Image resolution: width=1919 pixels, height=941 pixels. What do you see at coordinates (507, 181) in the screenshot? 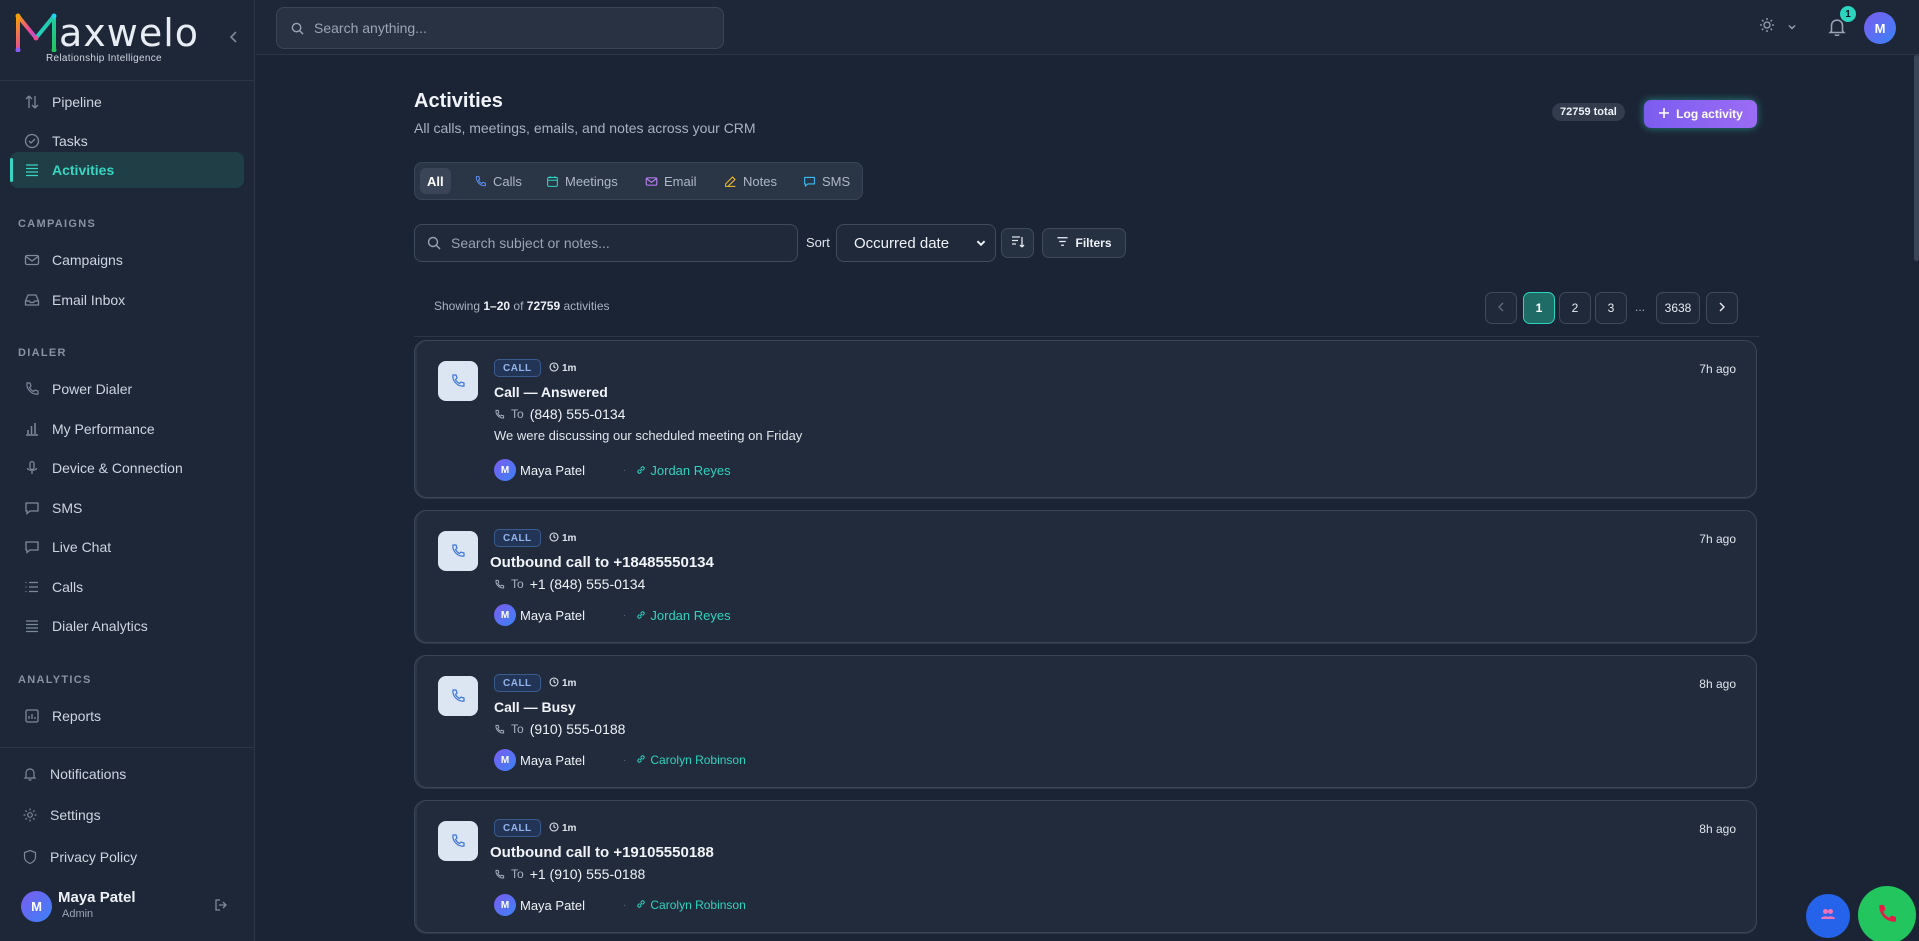
I see `tab-label: Calls` at bounding box center [507, 181].